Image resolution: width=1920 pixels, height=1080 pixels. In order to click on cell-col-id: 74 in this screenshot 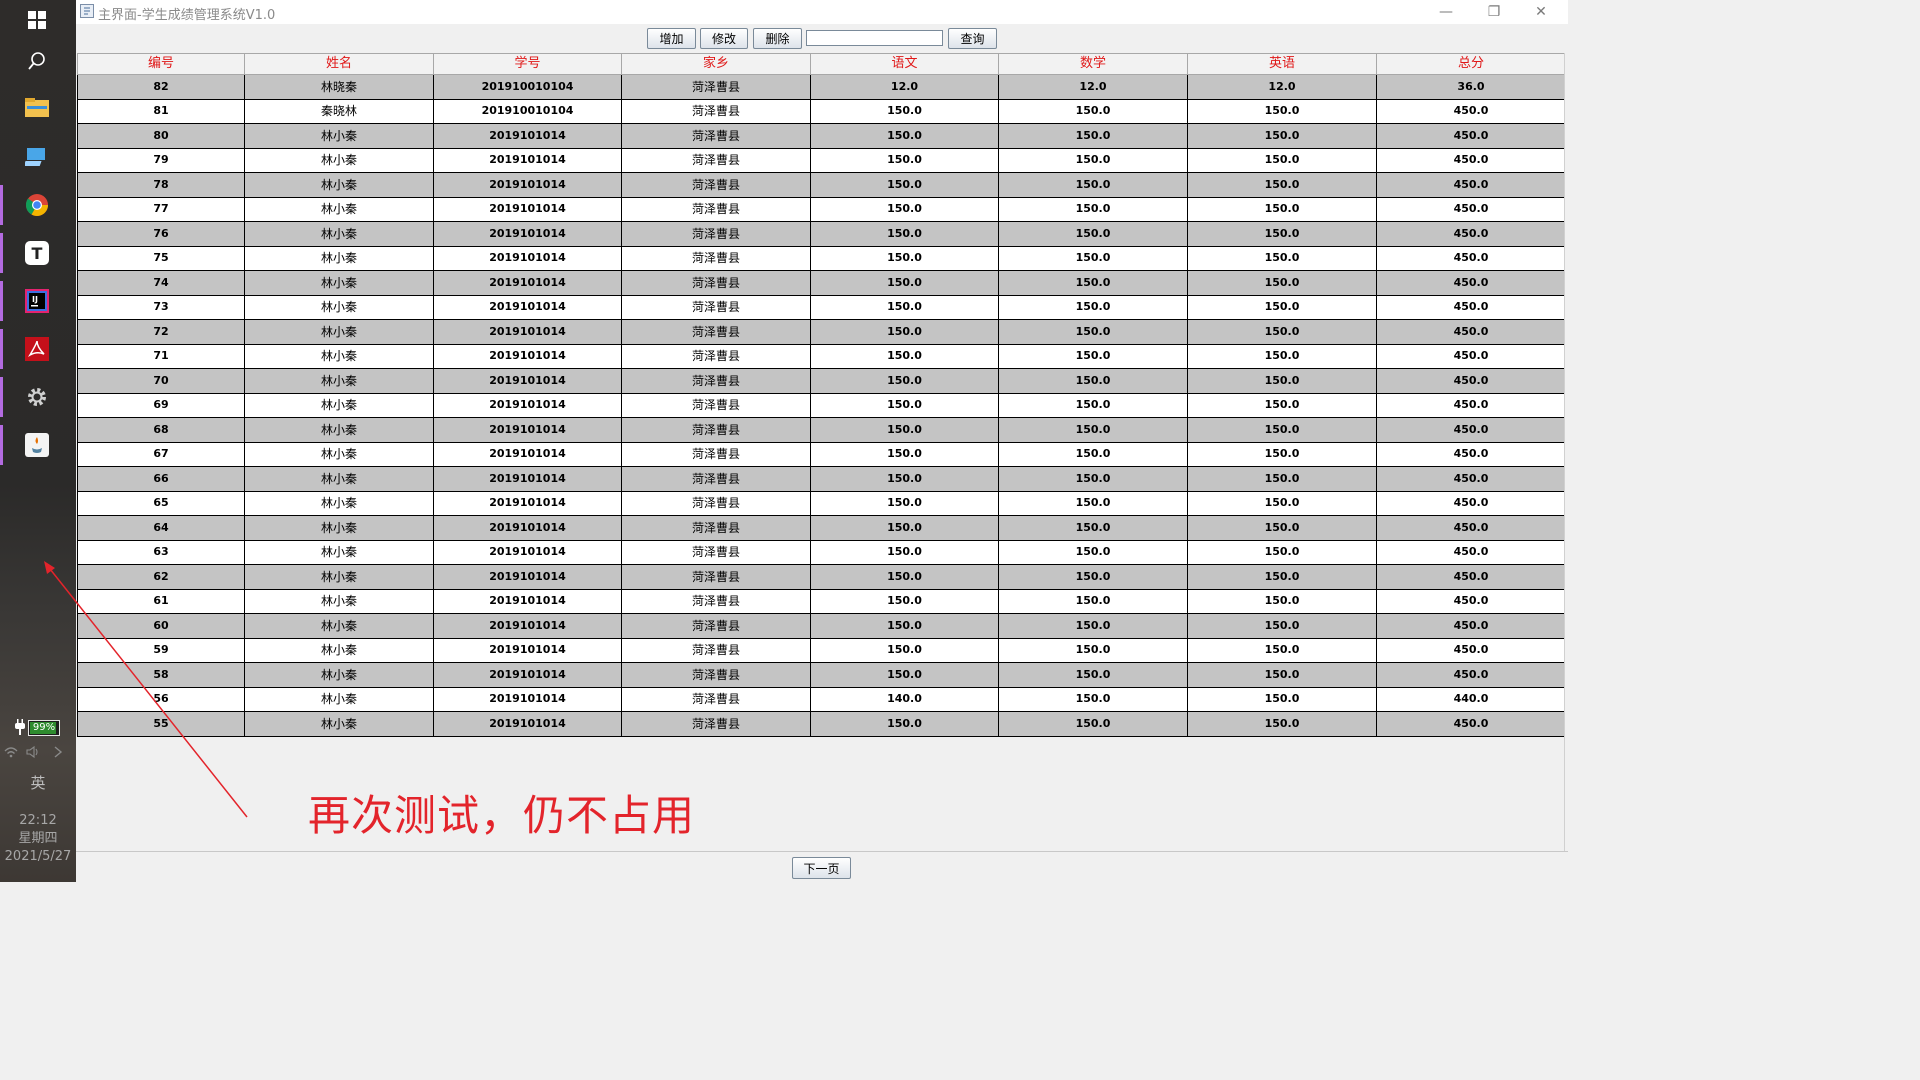, I will do `click(161, 283)`.